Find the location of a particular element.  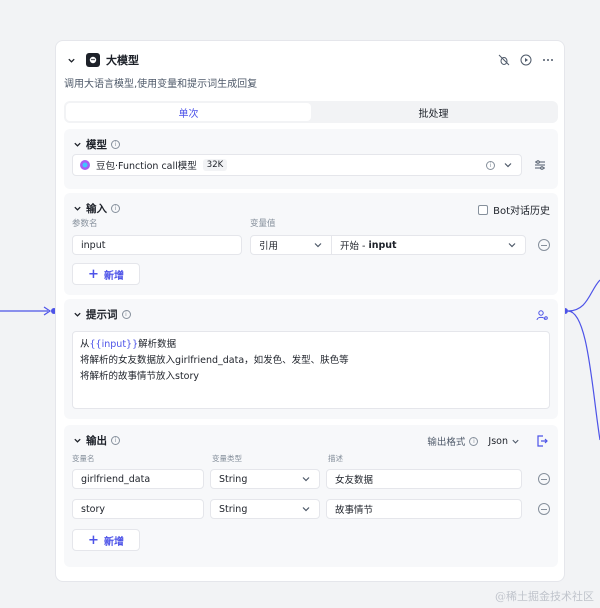

add-output-label: 新增 is located at coordinates (113, 542).